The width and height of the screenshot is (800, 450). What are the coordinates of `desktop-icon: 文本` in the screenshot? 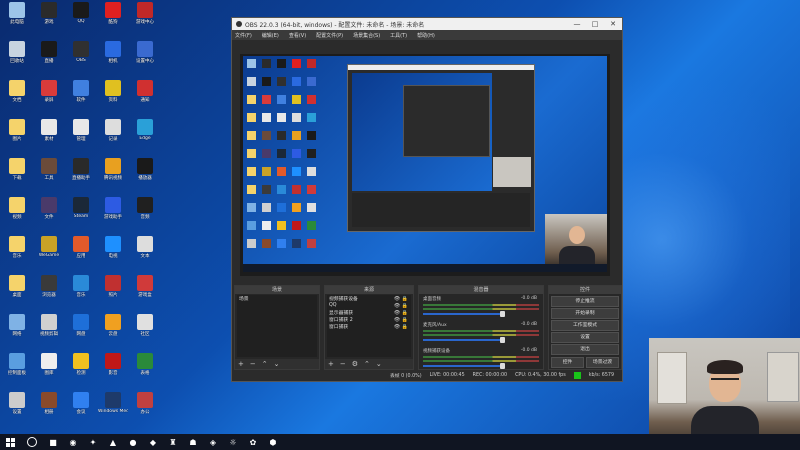 It's located at (145, 251).